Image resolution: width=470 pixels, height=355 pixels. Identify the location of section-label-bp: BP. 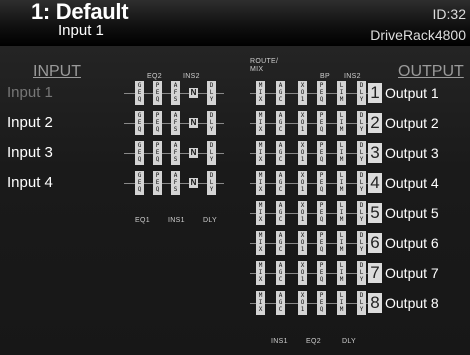
(325, 76).